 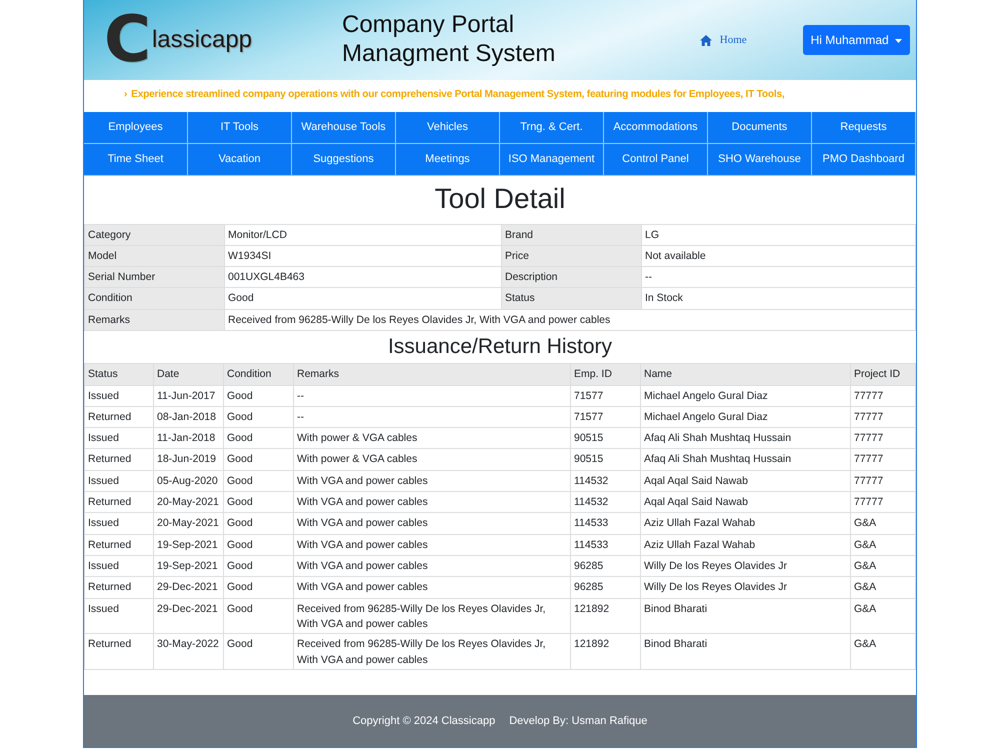 I want to click on nav-item: Employees, so click(x=136, y=128).